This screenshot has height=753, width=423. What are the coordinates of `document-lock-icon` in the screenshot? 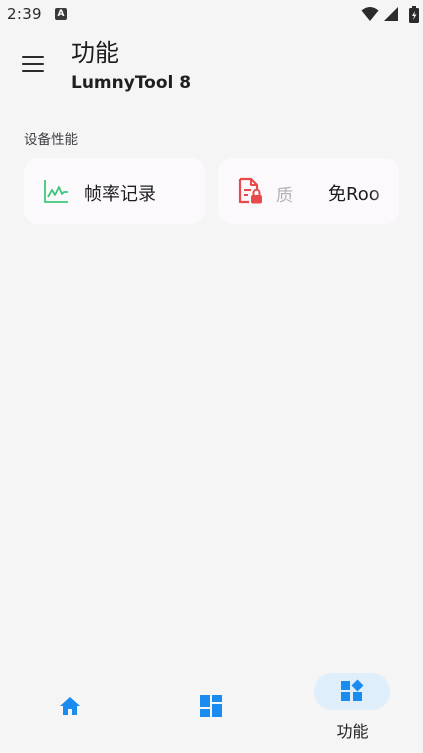 It's located at (250, 190).